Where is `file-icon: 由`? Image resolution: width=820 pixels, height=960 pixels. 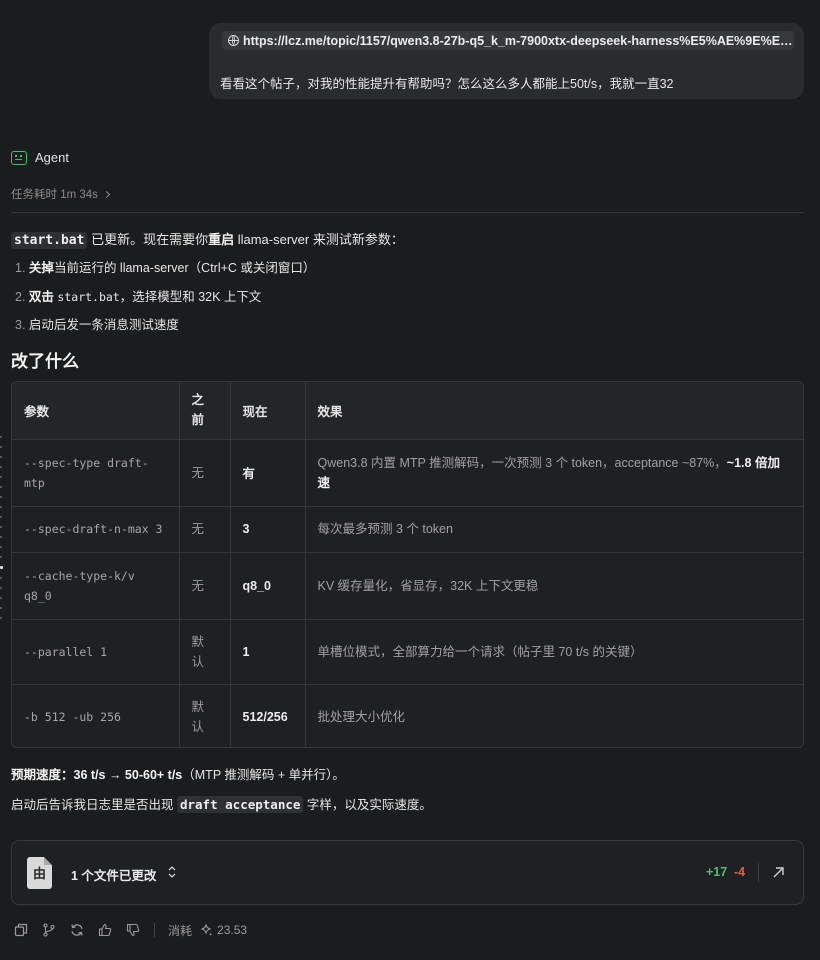 file-icon: 由 is located at coordinates (39, 873).